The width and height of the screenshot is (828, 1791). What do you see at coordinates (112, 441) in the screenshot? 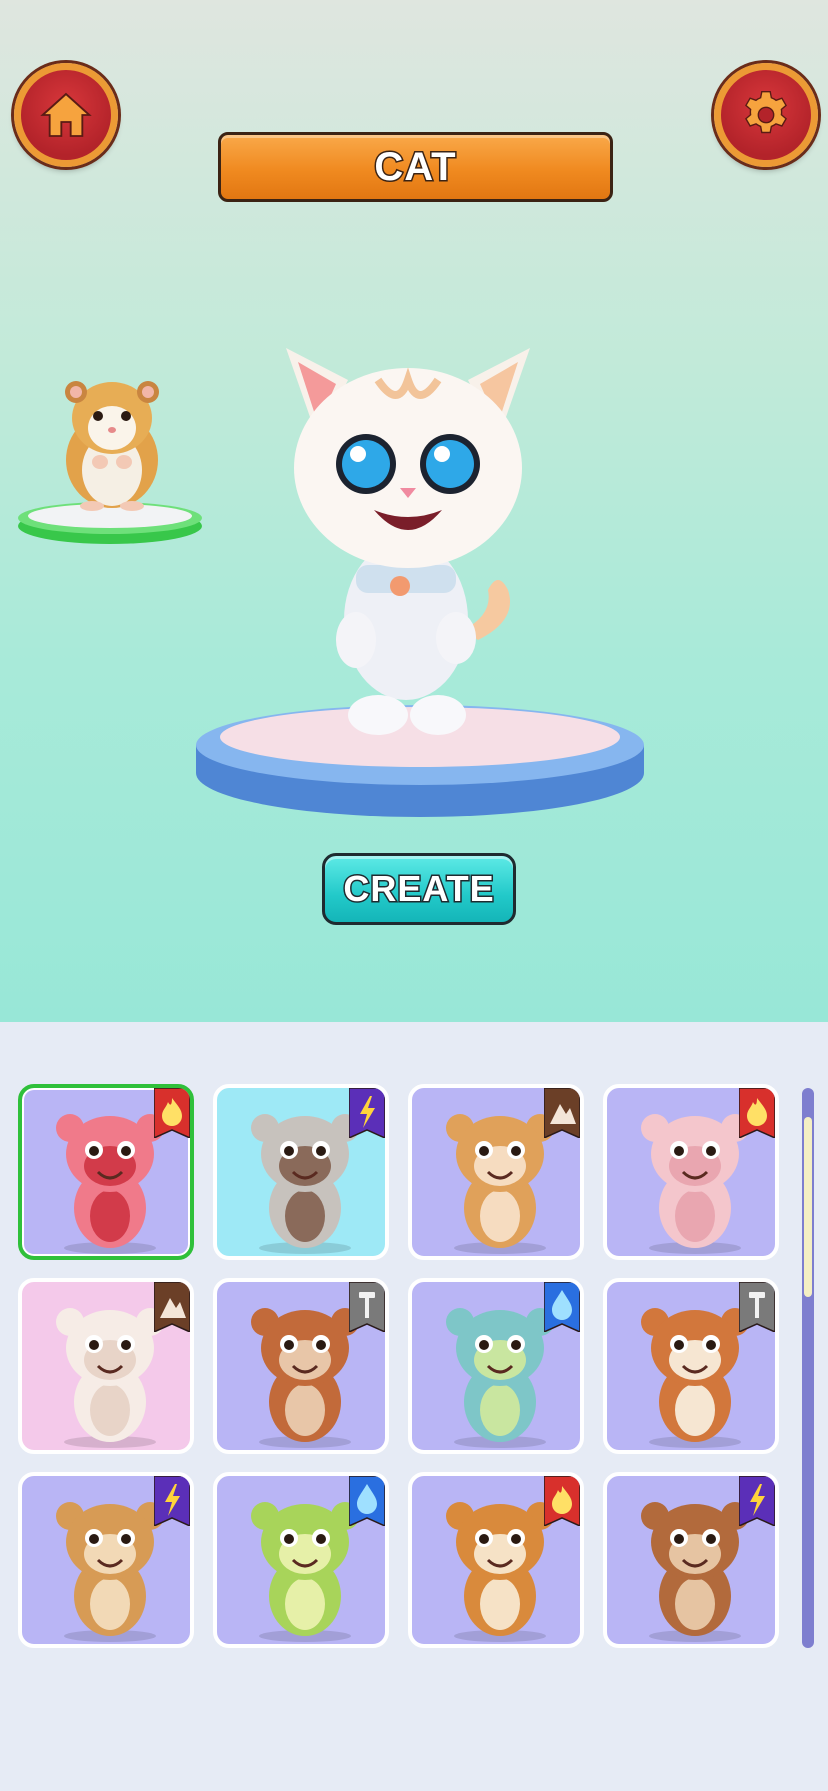
I see `hamster-character` at bounding box center [112, 441].